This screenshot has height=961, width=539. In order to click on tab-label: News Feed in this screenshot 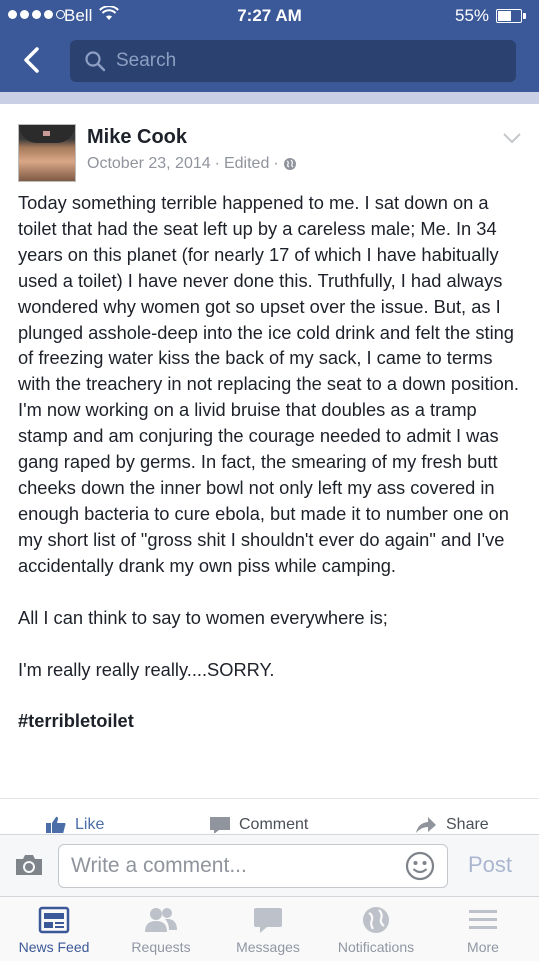, I will do `click(54, 947)`.